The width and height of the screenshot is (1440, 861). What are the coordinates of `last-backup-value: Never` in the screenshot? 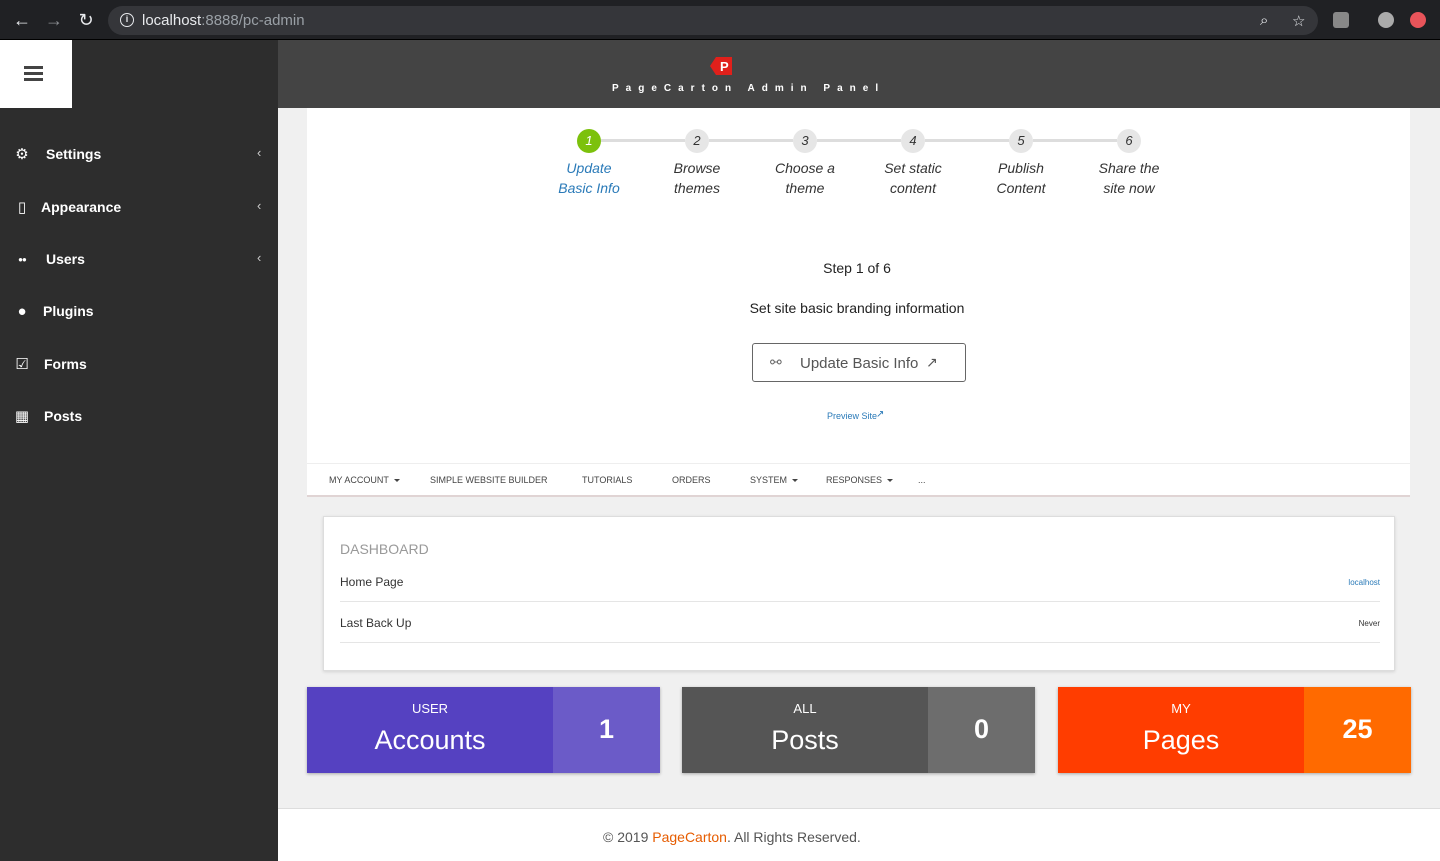 It's located at (1369, 623).